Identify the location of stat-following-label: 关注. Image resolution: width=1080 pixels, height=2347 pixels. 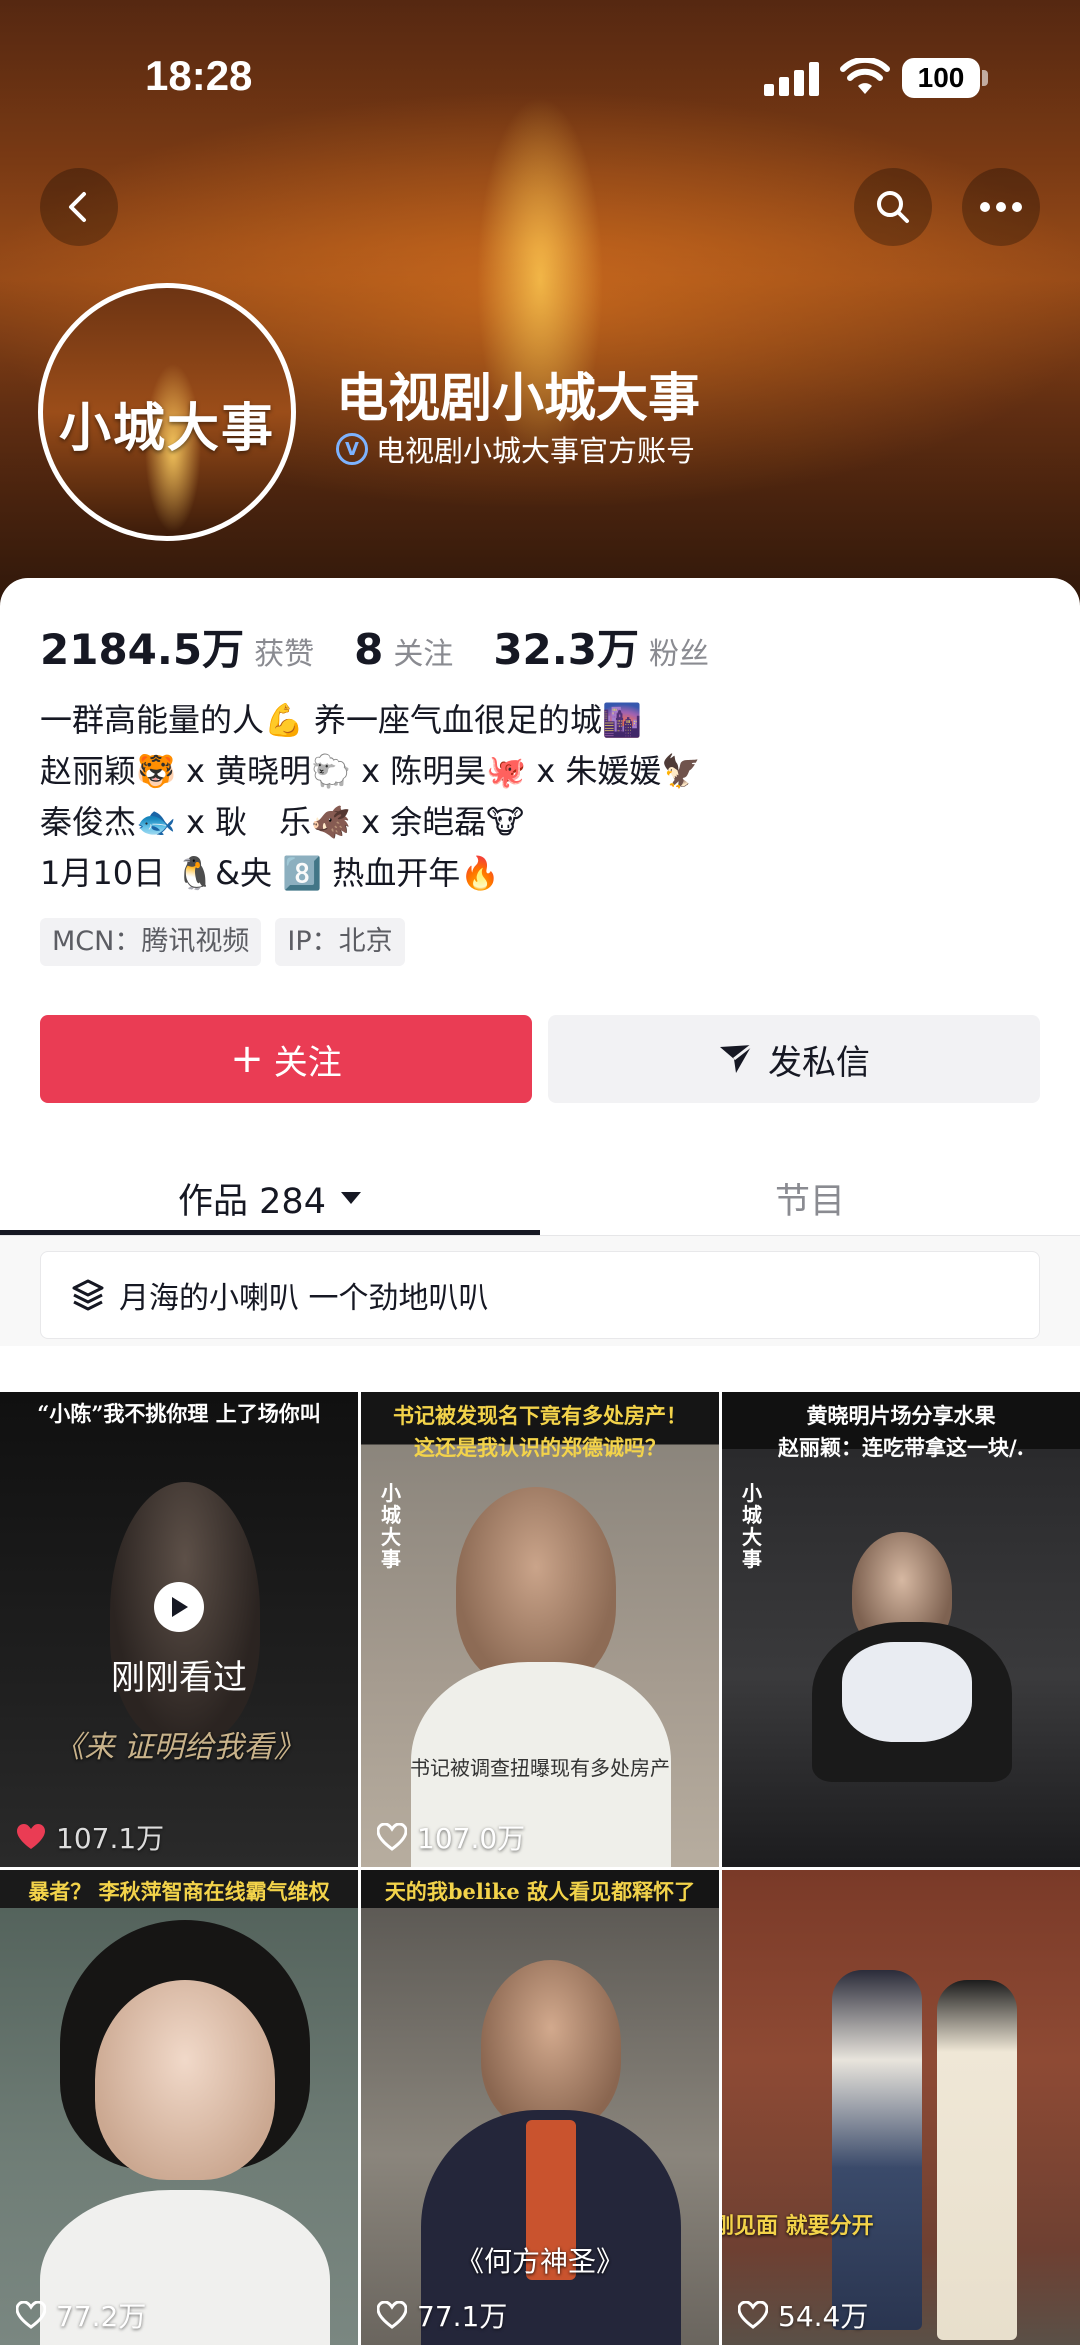
(423, 654).